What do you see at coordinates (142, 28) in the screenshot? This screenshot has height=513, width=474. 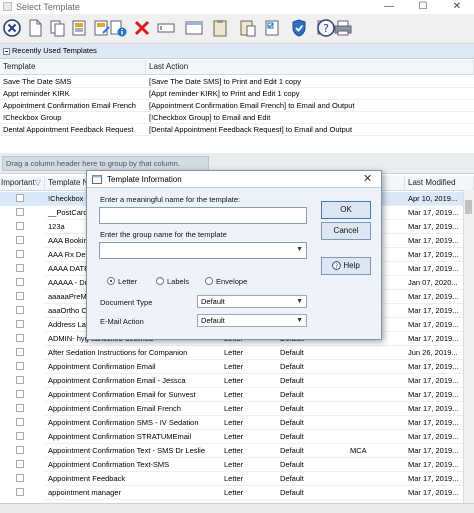 I see `delete-x-icon` at bounding box center [142, 28].